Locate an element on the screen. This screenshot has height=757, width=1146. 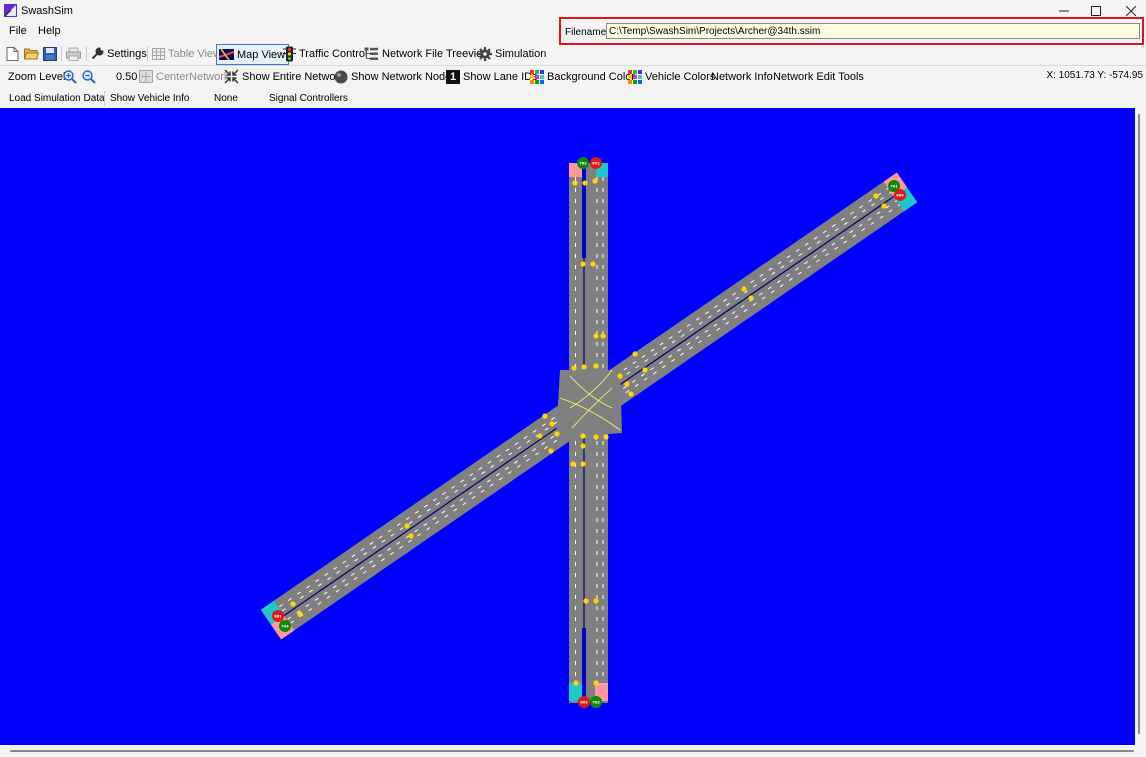
load-simulation-data-button: Load Simulation Data is located at coordinates (57, 98).